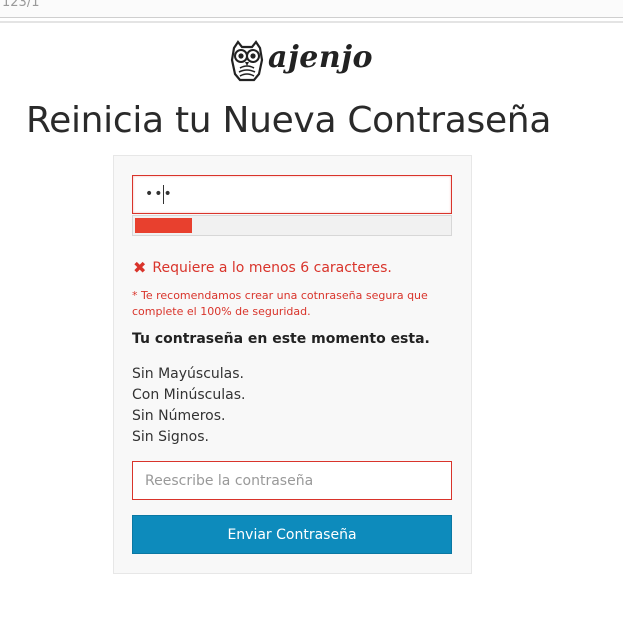 This screenshot has height=629, width=623. I want to click on status-item-numbers: Sin Números., so click(179, 416).